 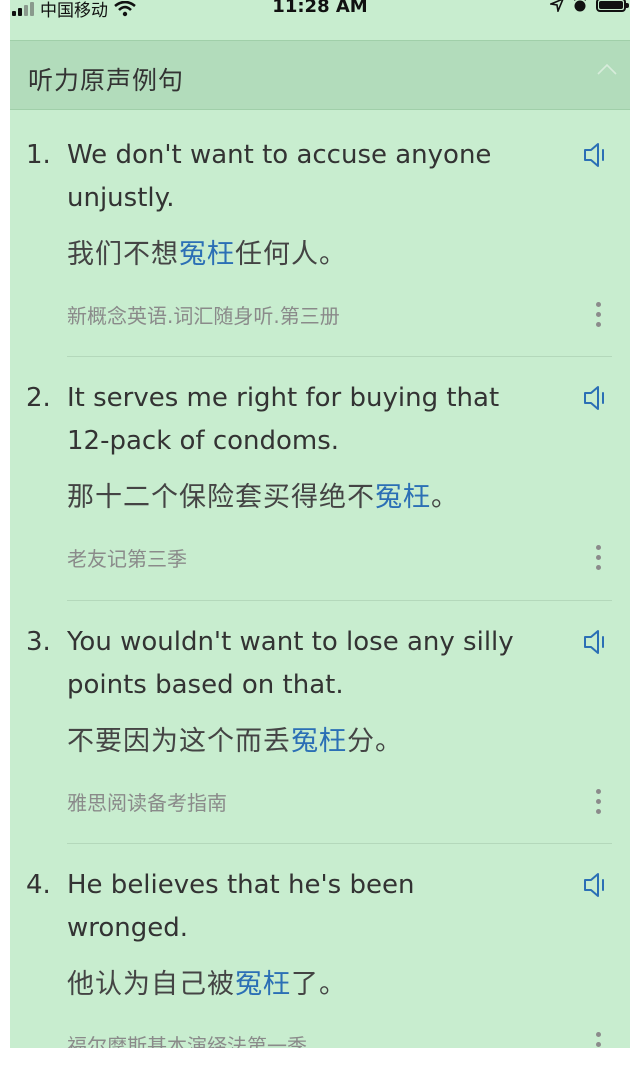 I want to click on chinese-translation: 不要因为这个而丢冤枉分。, so click(x=317, y=738).